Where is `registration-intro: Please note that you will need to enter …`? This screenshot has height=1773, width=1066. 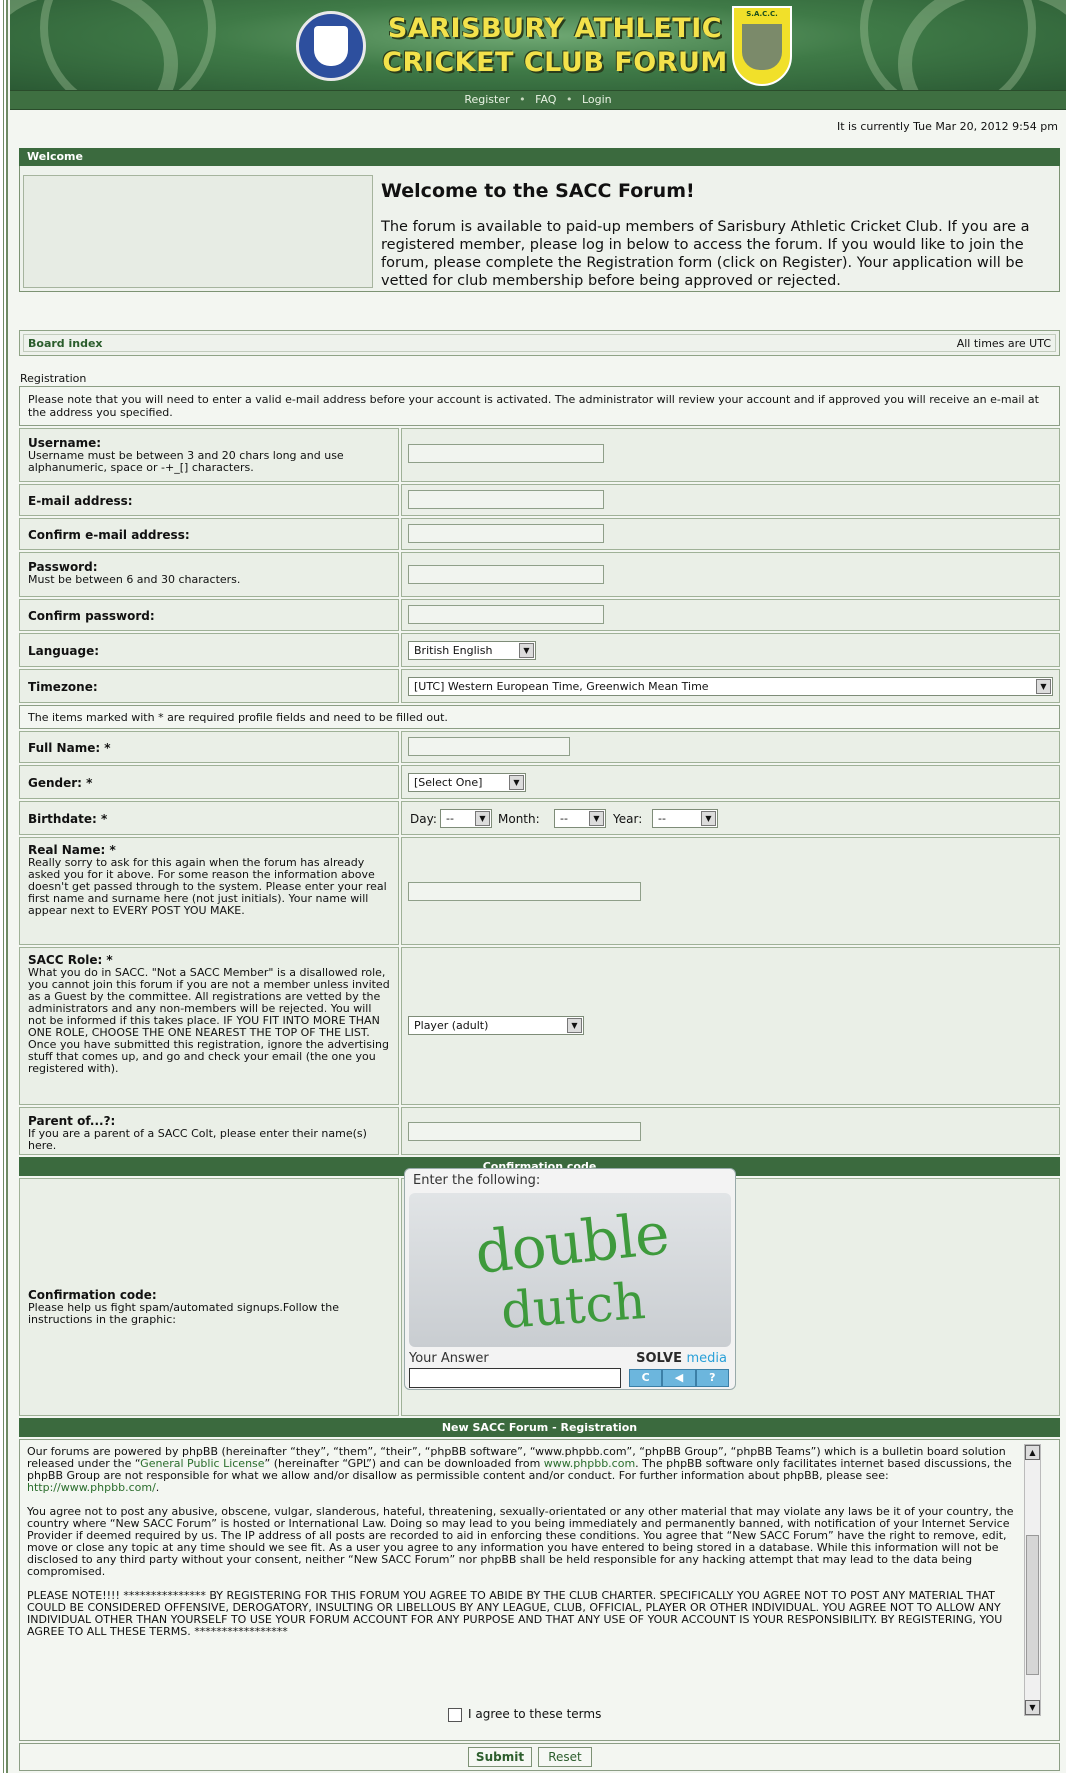 registration-intro: Please note that you will need to enter … is located at coordinates (533, 406).